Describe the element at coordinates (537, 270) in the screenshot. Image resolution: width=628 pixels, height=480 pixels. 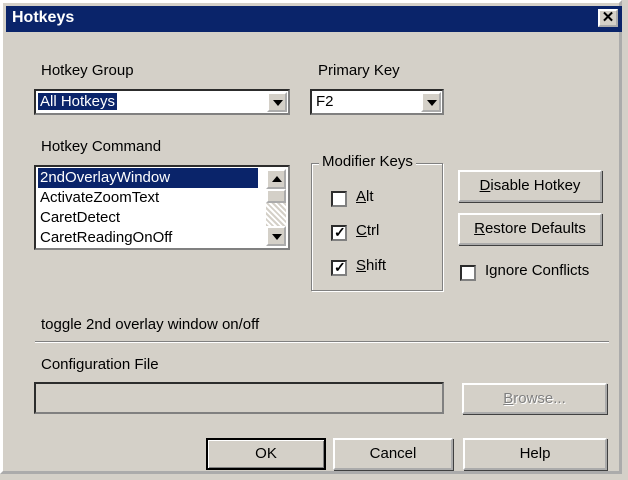
I see `ignore-conflicts-label: Ignore Conflicts` at that location.